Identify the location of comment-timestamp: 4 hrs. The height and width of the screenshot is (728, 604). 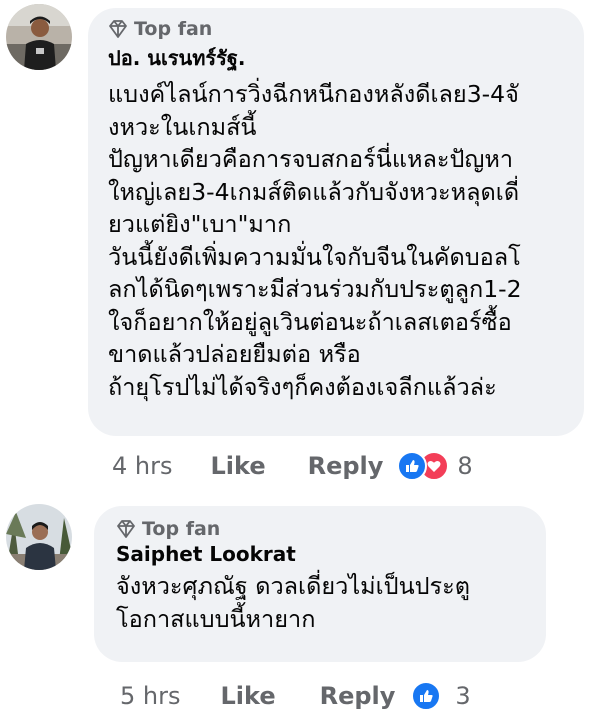
(142, 466).